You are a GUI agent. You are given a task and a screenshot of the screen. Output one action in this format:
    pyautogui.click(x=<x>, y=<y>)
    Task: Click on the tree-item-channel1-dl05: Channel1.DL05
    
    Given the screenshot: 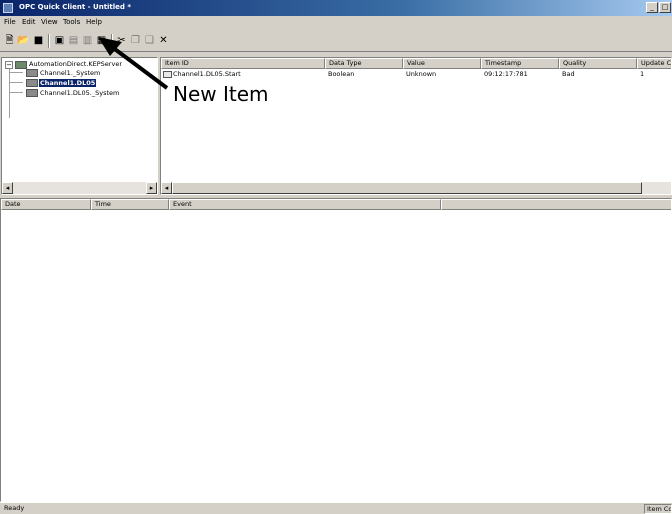 What is the action you would take?
    pyautogui.click(x=68, y=83)
    